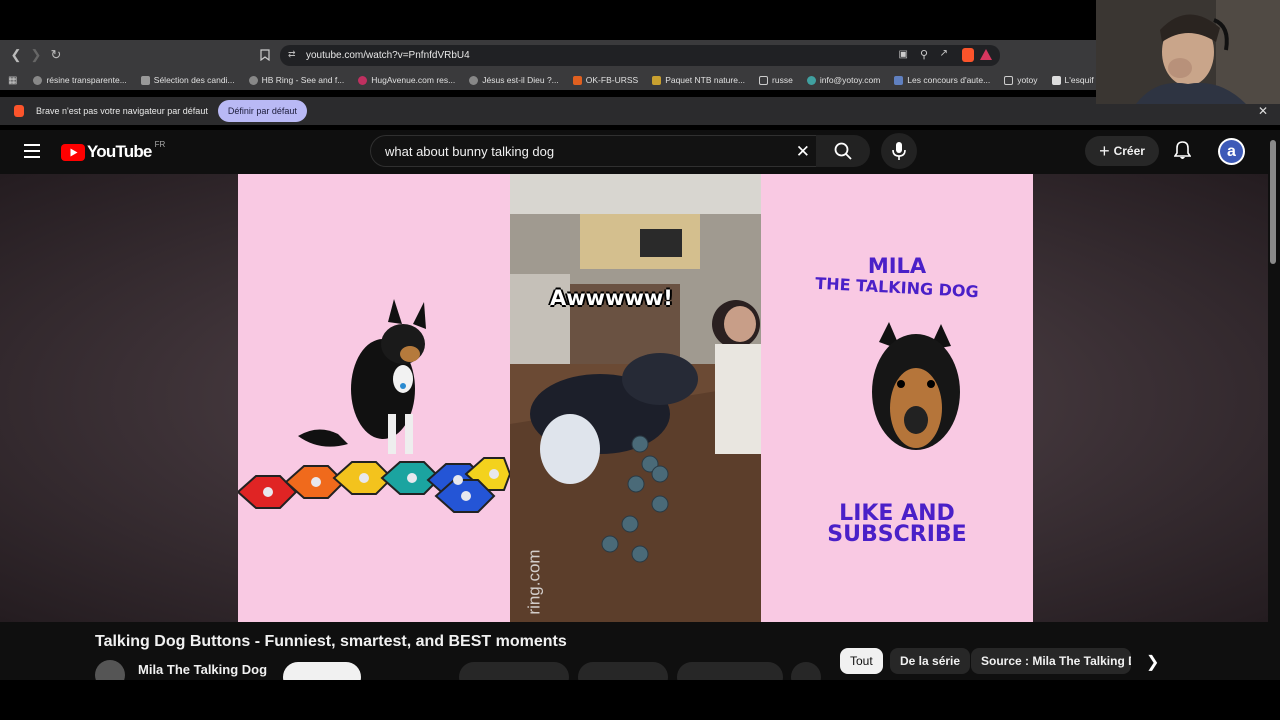  I want to click on download-button, so click(730, 671).